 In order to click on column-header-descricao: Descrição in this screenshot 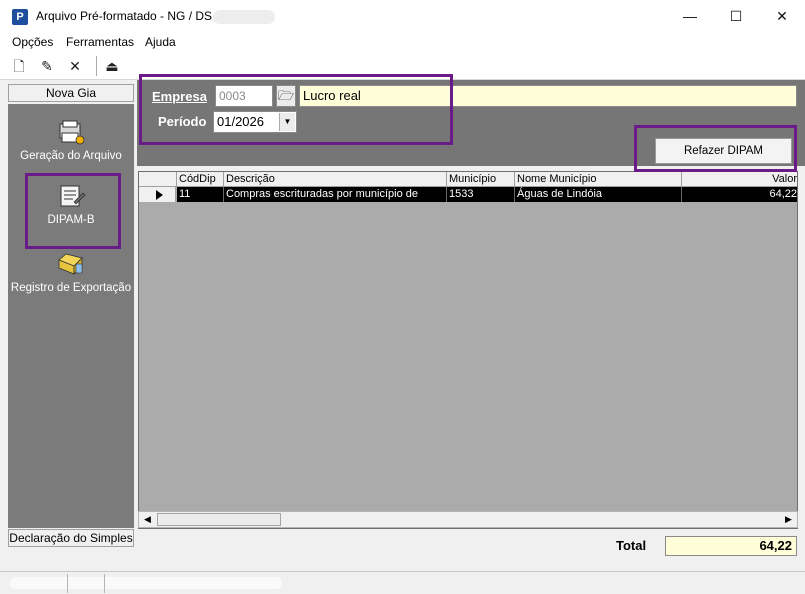, I will do `click(335, 179)`.